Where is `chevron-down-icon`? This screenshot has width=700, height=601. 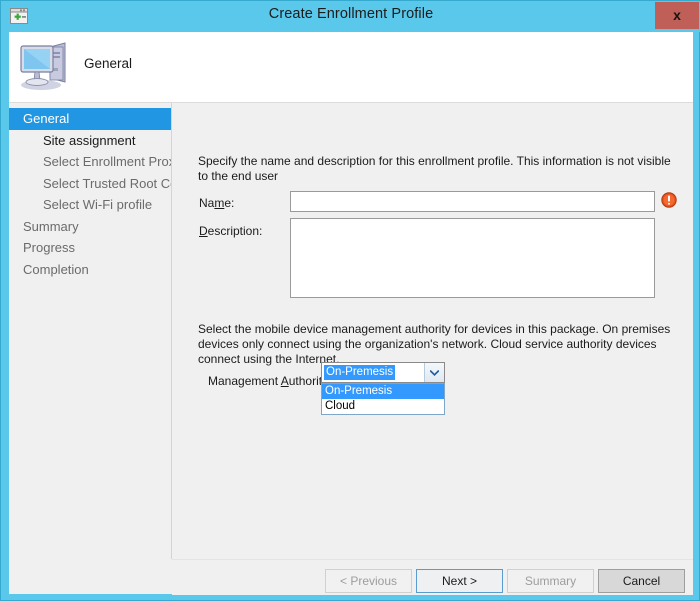 chevron-down-icon is located at coordinates (434, 372).